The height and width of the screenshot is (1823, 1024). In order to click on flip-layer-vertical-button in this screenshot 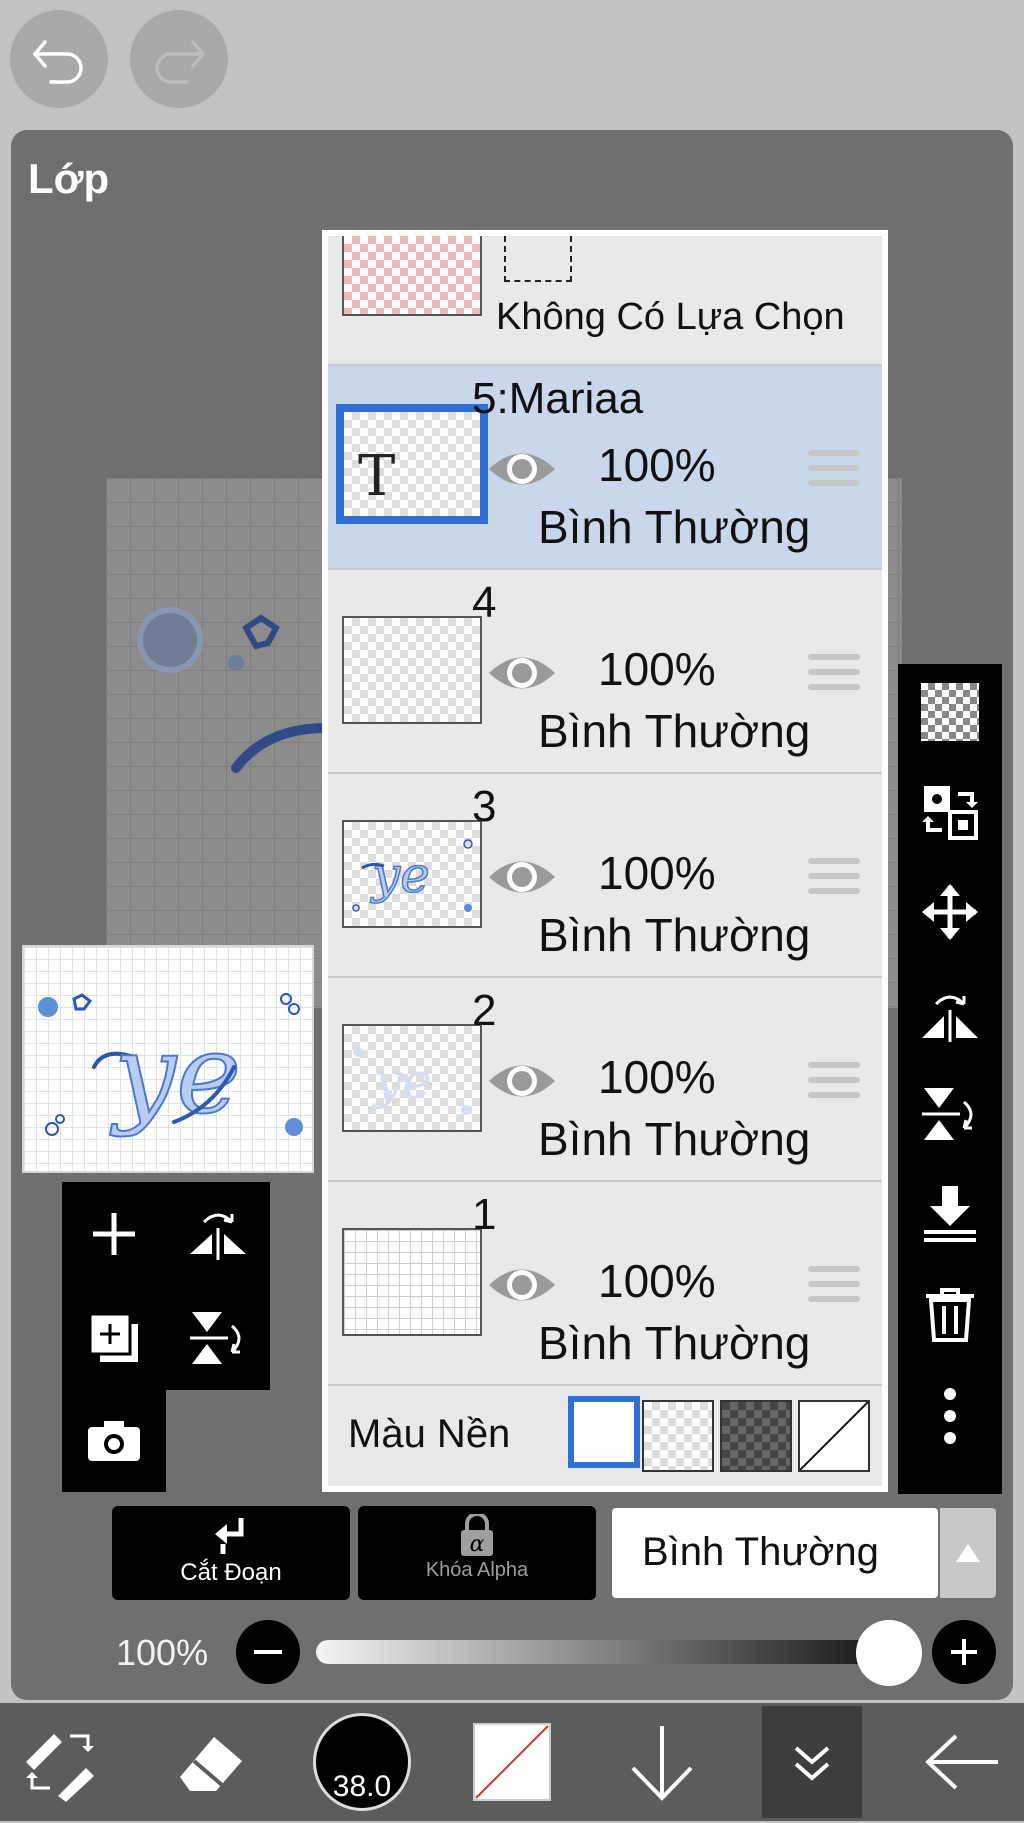, I will do `click(950, 1114)`.